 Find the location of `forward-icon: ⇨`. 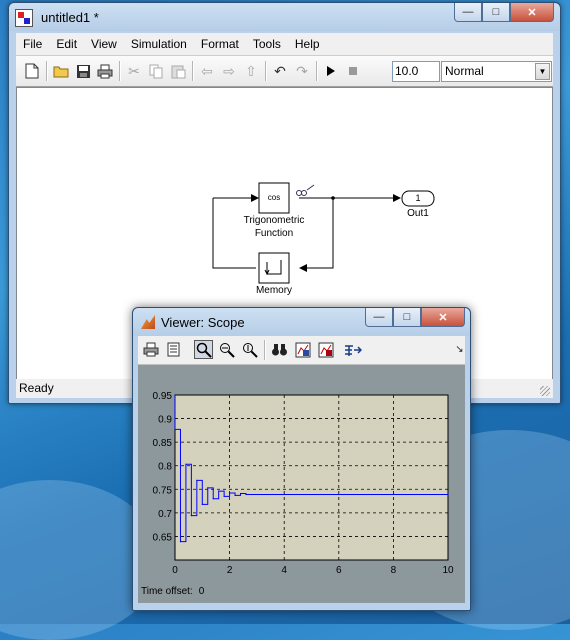

forward-icon: ⇨ is located at coordinates (229, 71).